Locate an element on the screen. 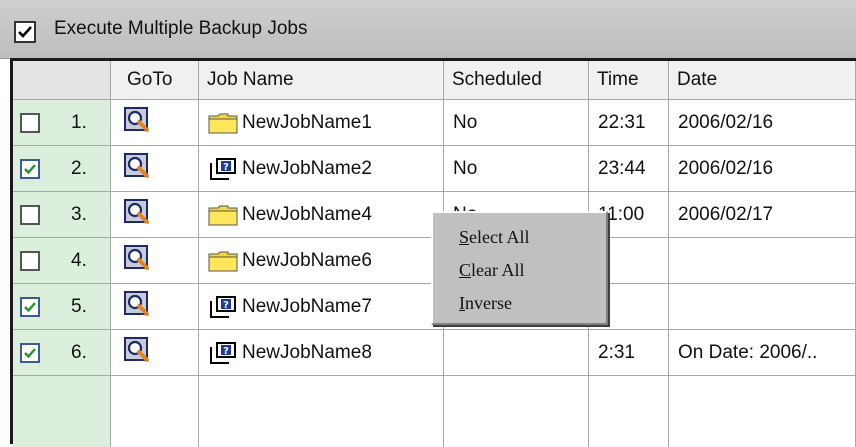 The height and width of the screenshot is (447, 856). job-name: NewJobName8 is located at coordinates (307, 352).